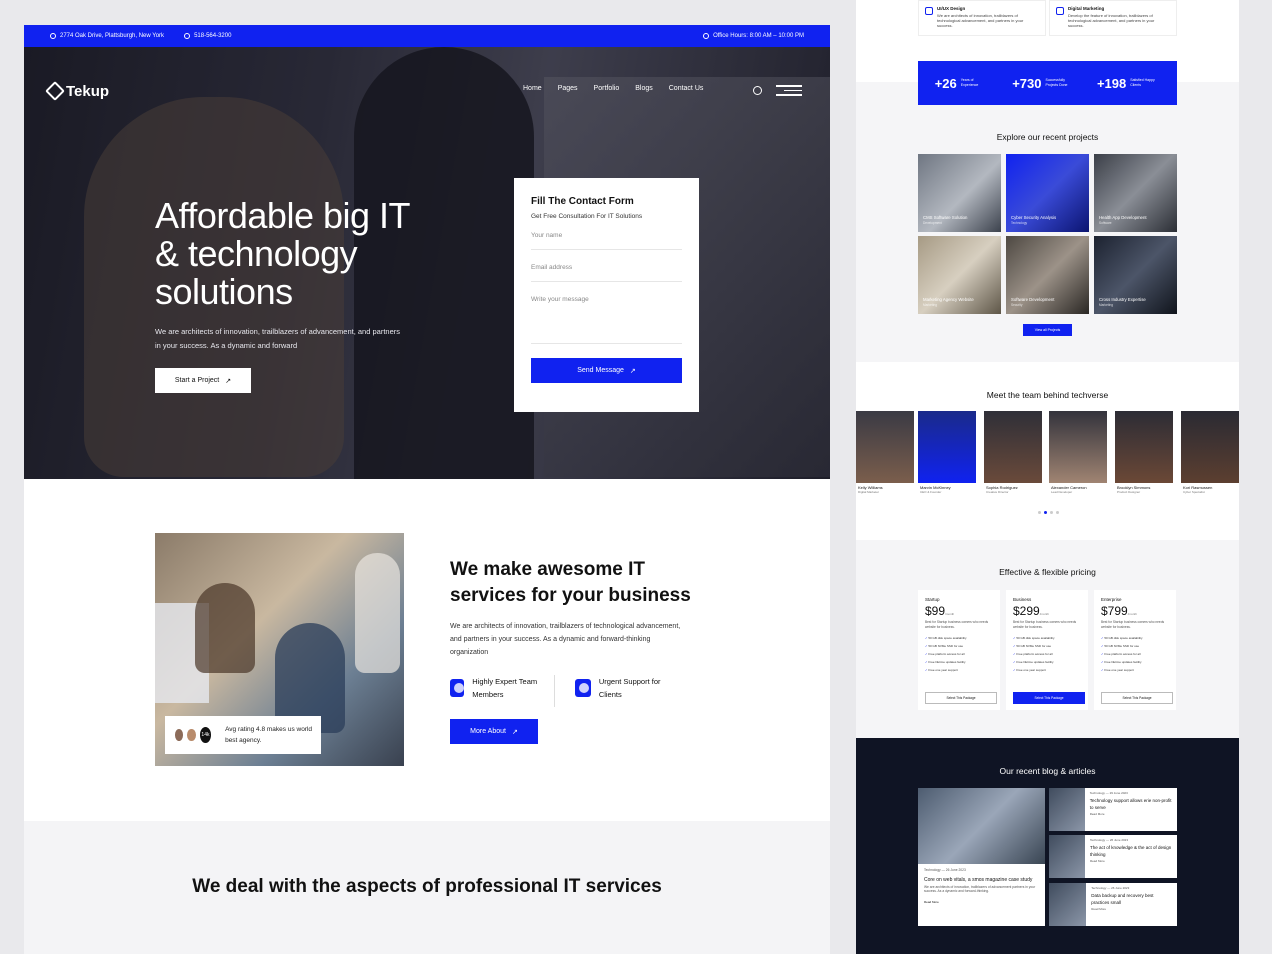  Describe the element at coordinates (959, 275) in the screenshot. I see `project-card: Marketing Agency Website Marketing` at that location.